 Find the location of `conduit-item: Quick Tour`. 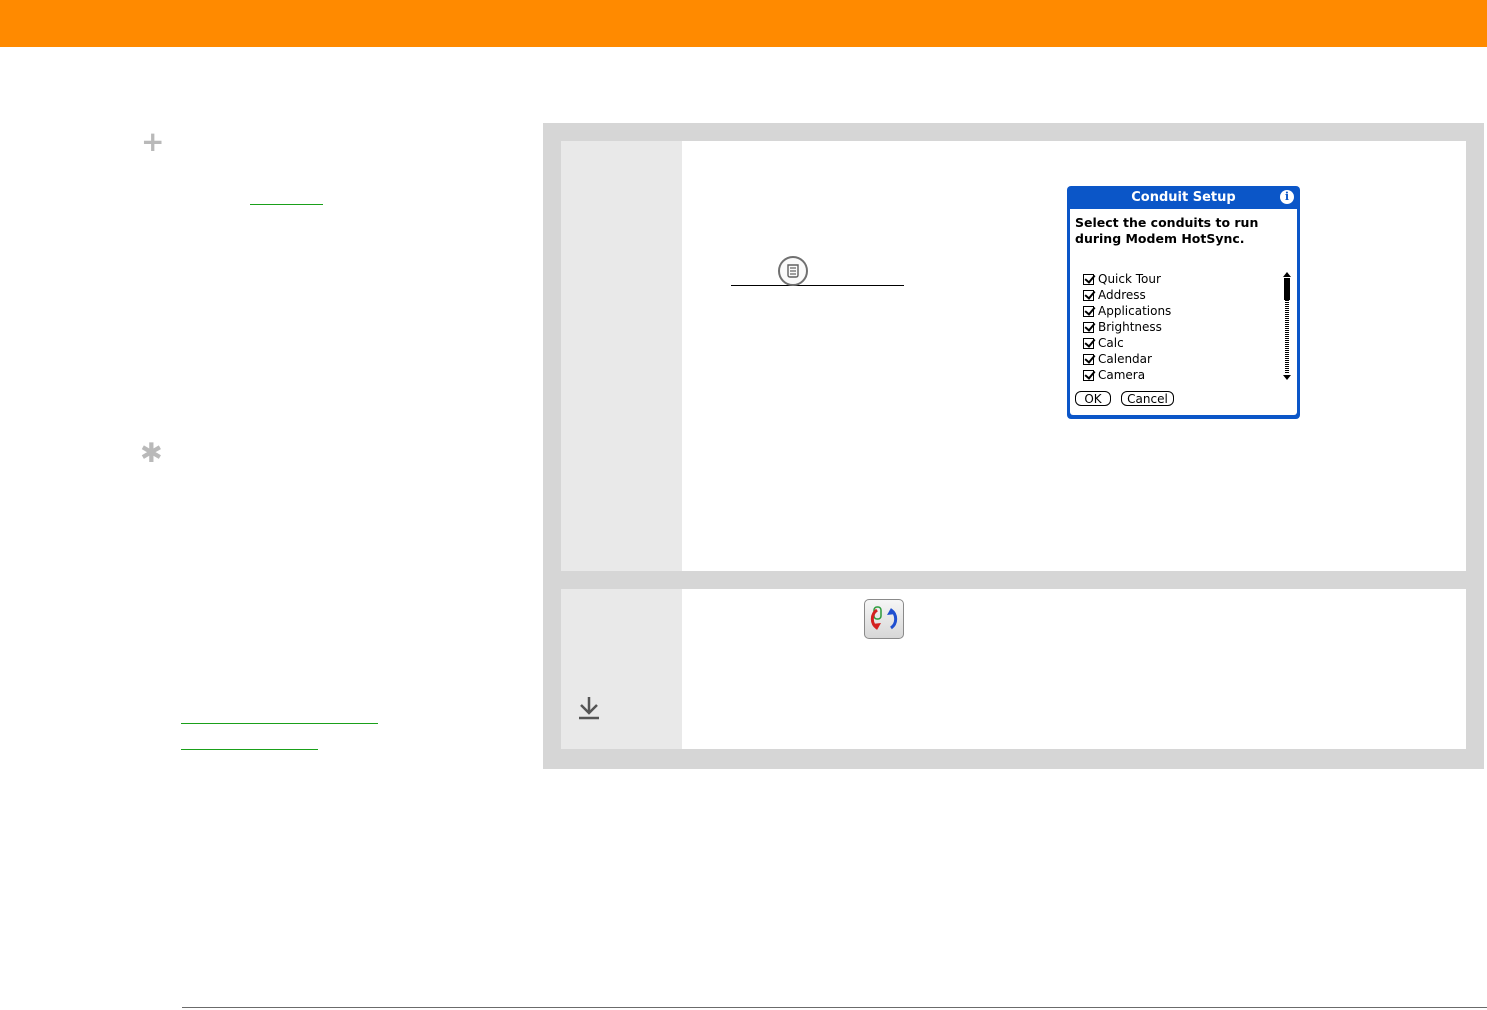

conduit-item: Quick Tour is located at coordinates (1127, 279).